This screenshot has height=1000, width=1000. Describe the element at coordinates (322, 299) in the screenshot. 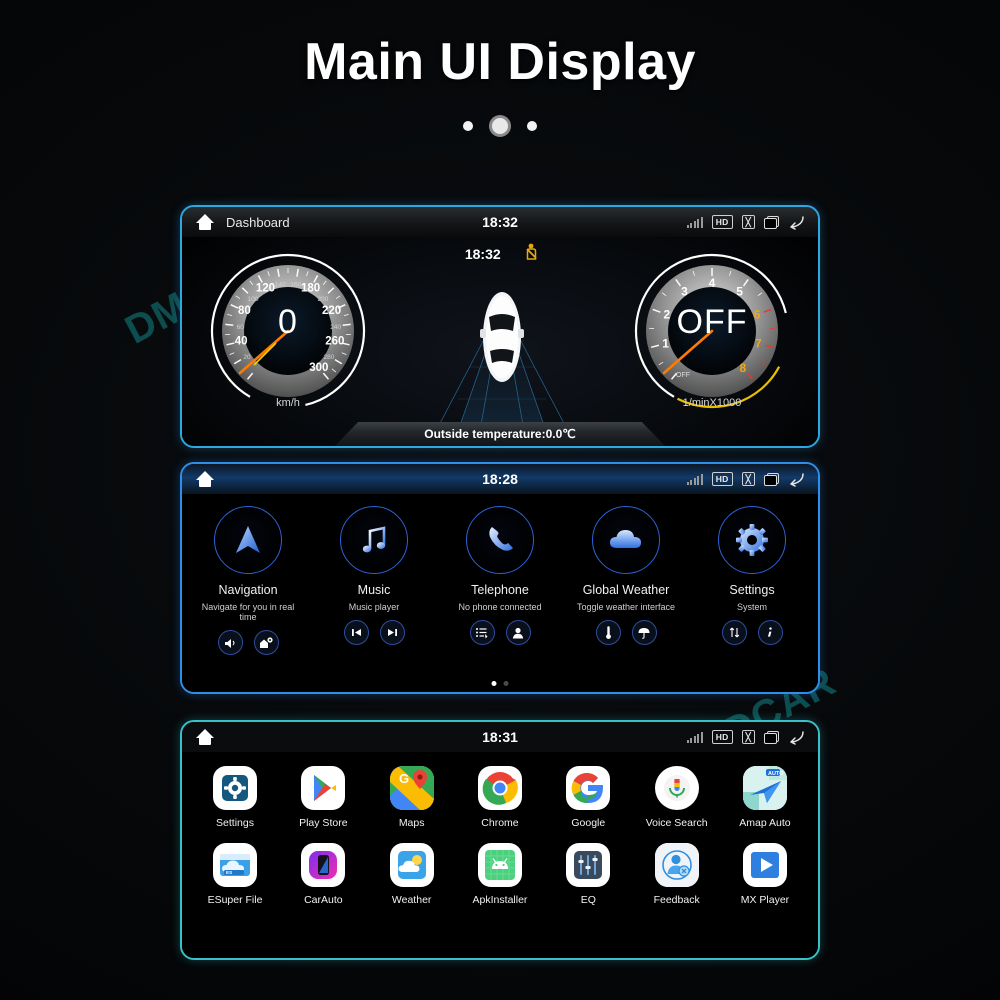

I see `svg-text: 200` at that location.